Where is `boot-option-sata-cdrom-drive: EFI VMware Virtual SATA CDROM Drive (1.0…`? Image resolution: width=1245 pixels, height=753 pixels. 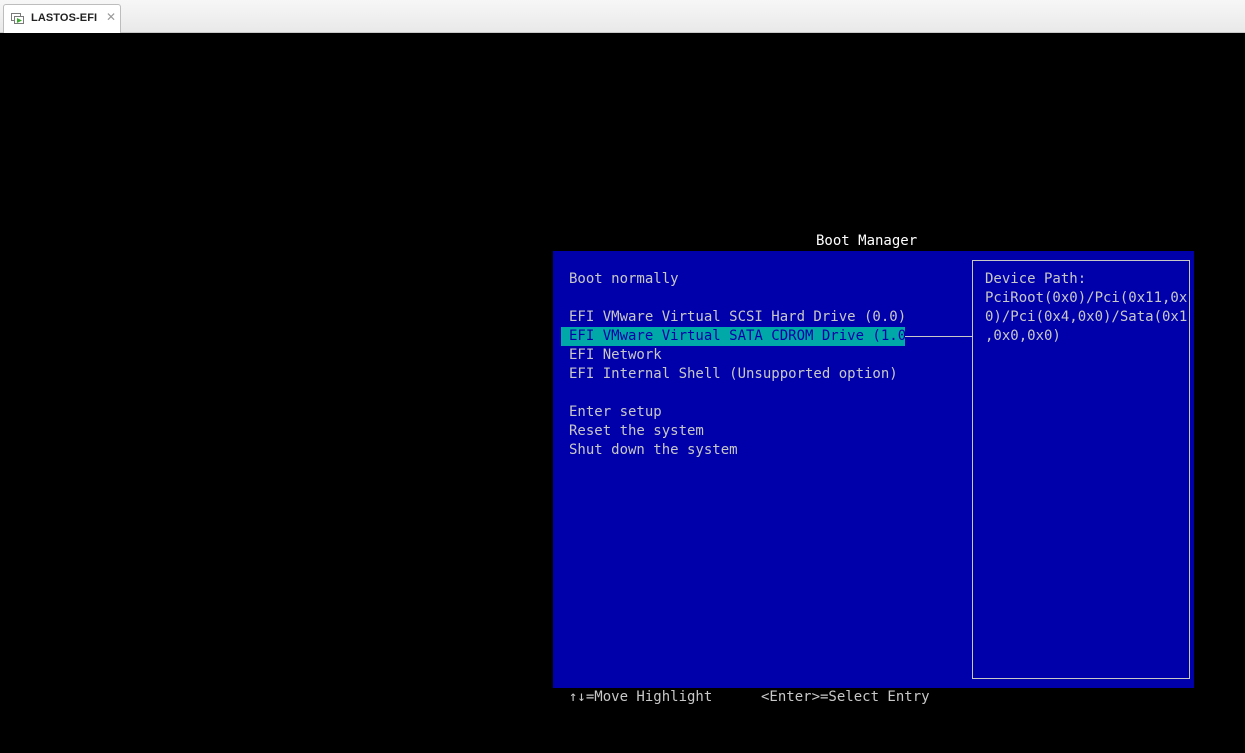 boot-option-sata-cdrom-drive: EFI VMware Virtual SATA CDROM Drive (1.0… is located at coordinates (738, 336).